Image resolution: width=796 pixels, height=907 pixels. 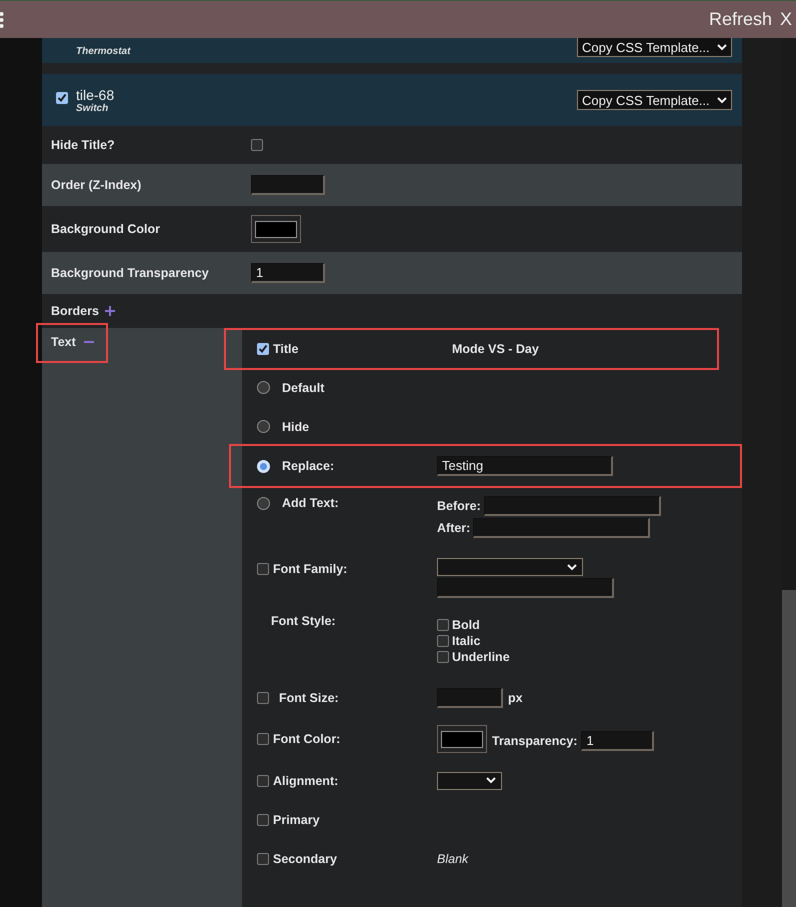 I want to click on setting-label: Borders, so click(x=75, y=311).